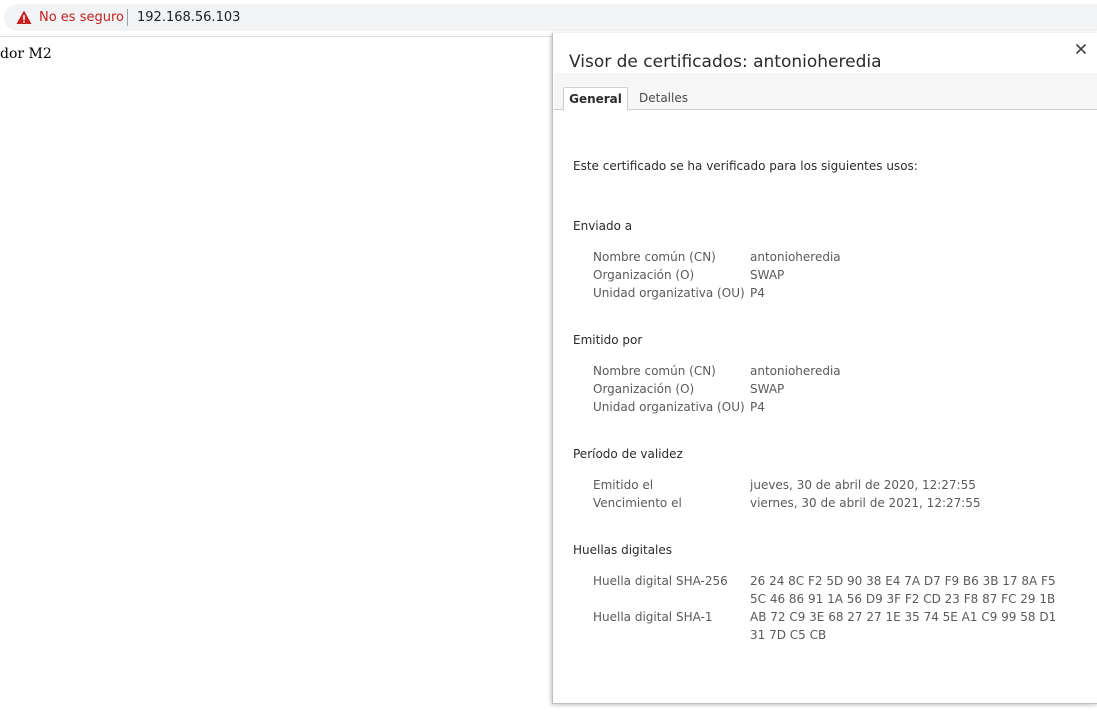  Describe the element at coordinates (663, 98) in the screenshot. I see `tab-detalles: Detalles` at that location.